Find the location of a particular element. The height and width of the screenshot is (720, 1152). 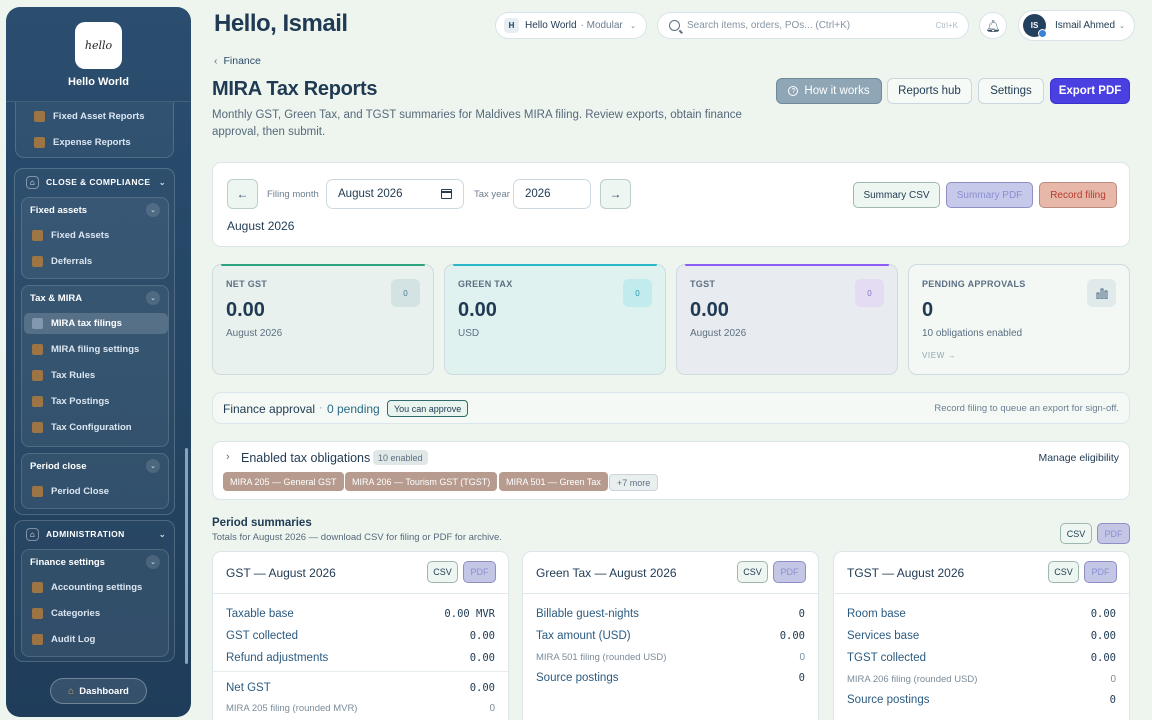

reports-group: Fixed Asset Reports Expense Reports is located at coordinates (94, 130).